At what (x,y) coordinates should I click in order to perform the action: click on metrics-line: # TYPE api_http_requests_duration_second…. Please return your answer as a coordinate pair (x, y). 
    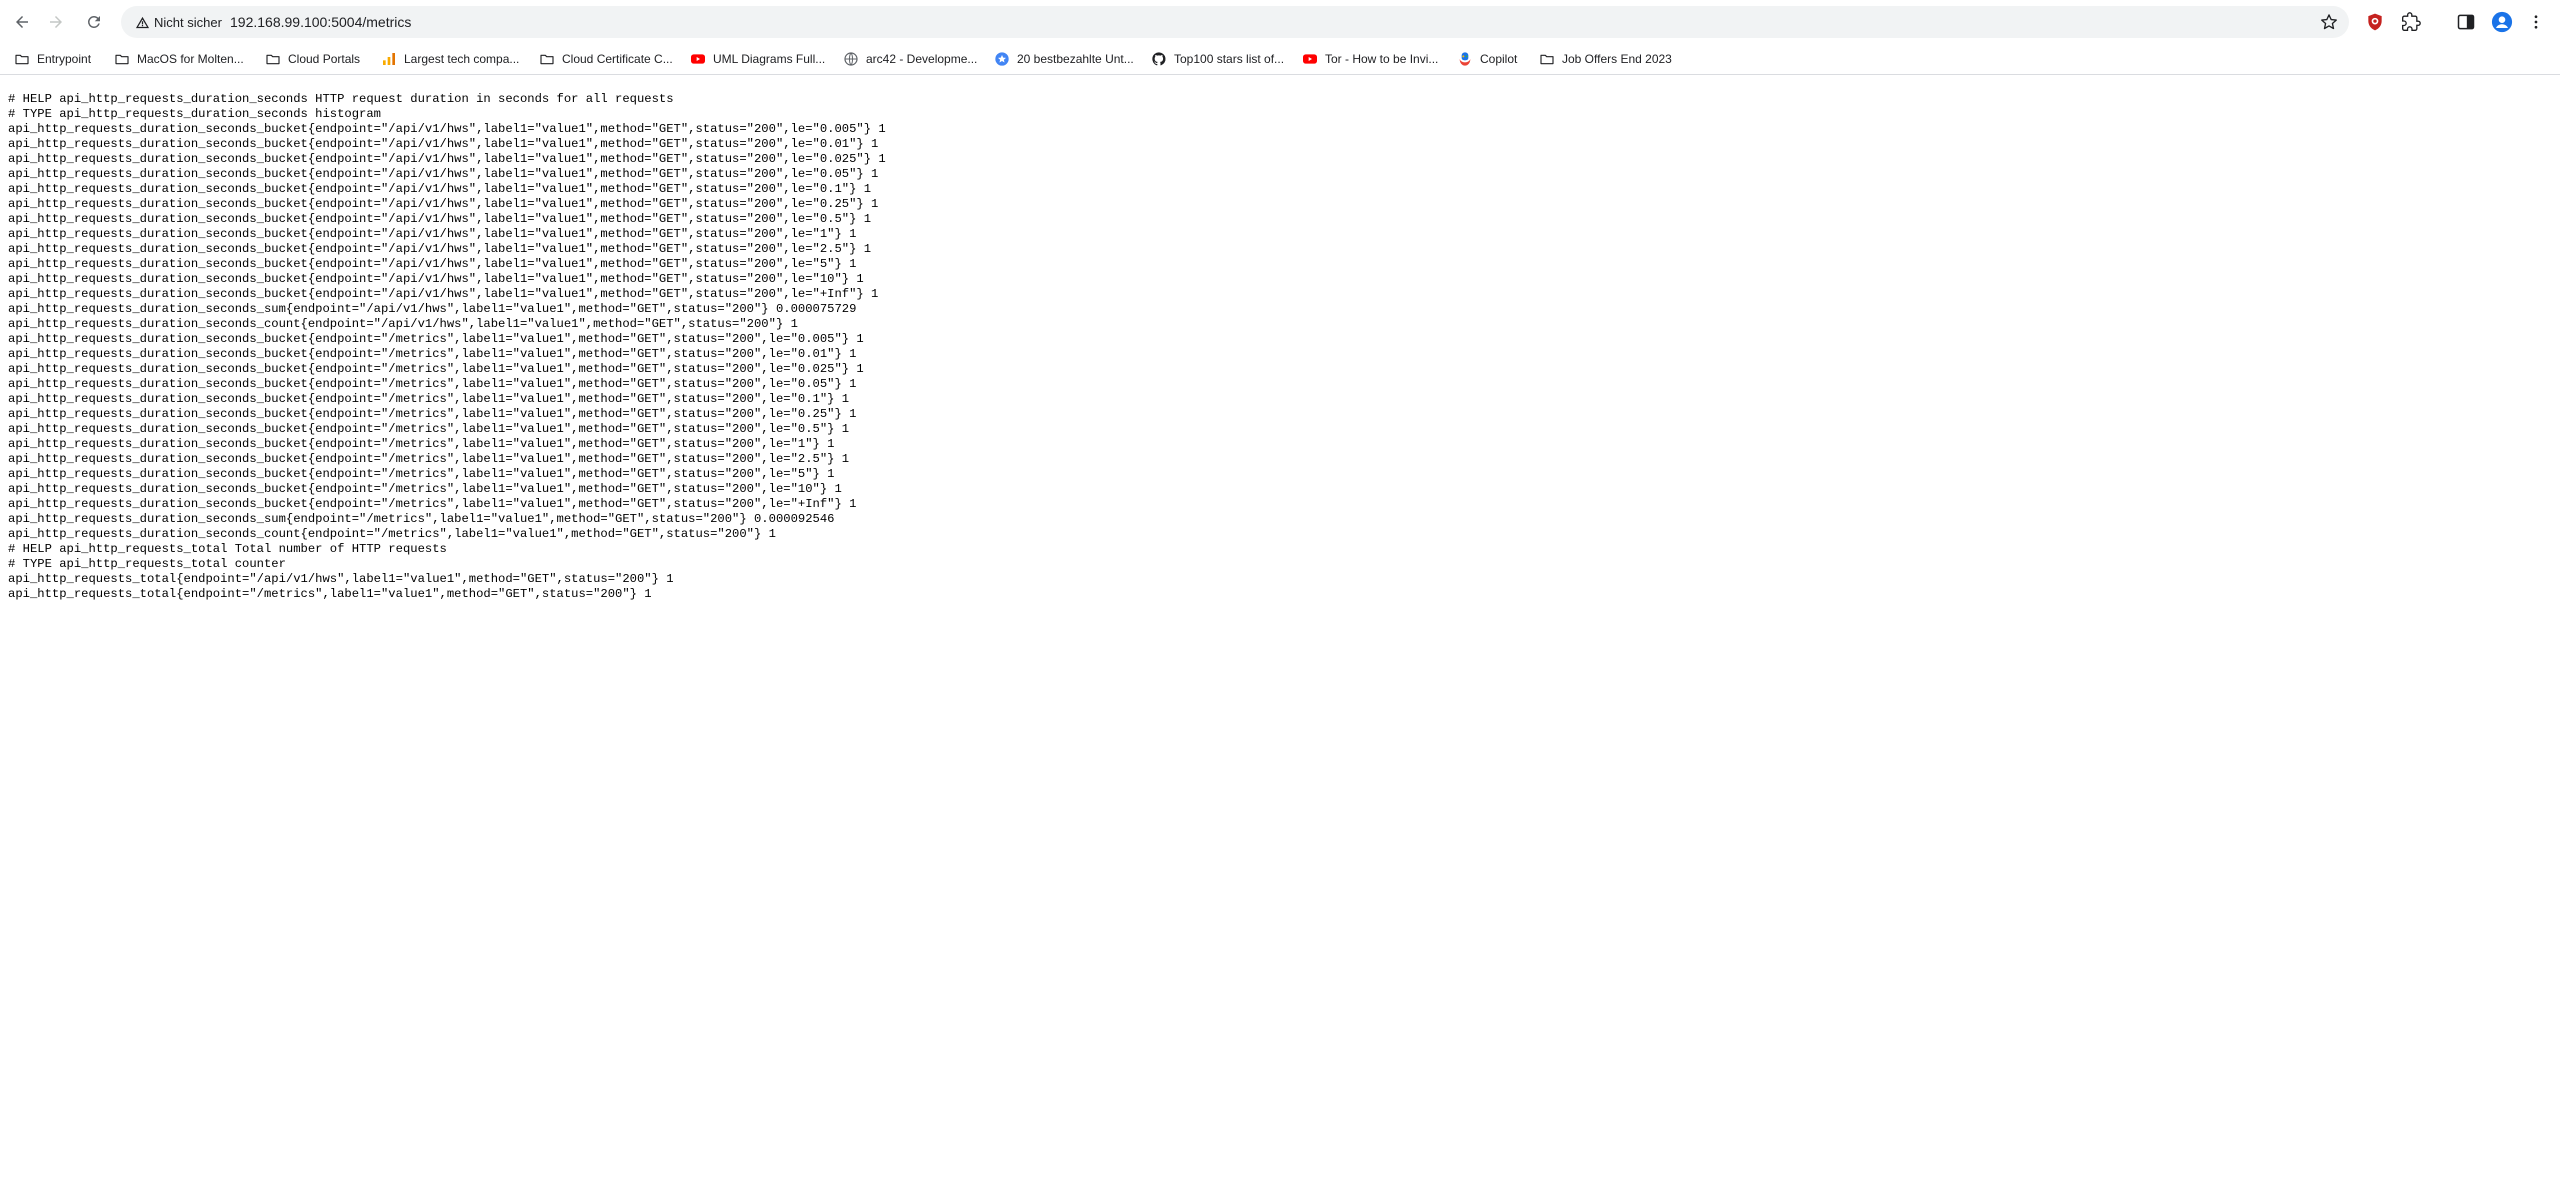
    Looking at the image, I should click on (194, 114).